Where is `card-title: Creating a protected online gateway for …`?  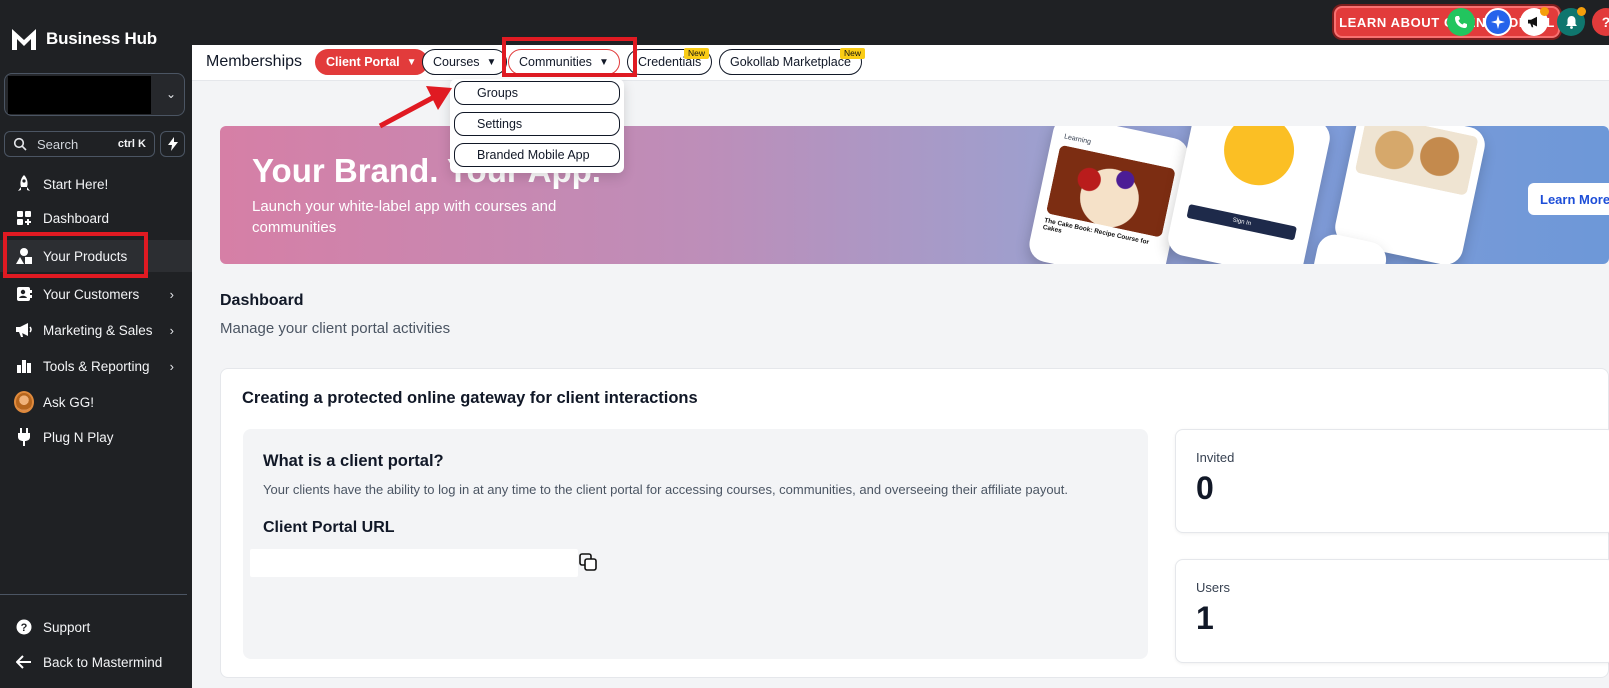 card-title: Creating a protected online gateway for … is located at coordinates (470, 398).